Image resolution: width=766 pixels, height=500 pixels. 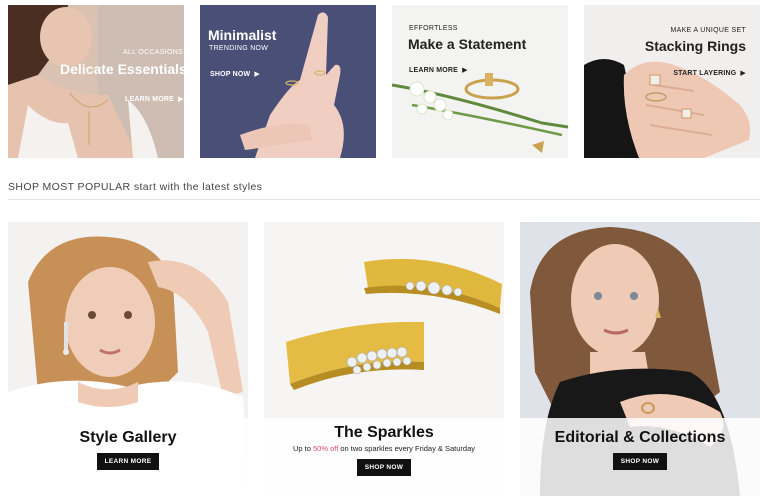 What do you see at coordinates (695, 46) in the screenshot?
I see `promo-title: Stacking Rings` at bounding box center [695, 46].